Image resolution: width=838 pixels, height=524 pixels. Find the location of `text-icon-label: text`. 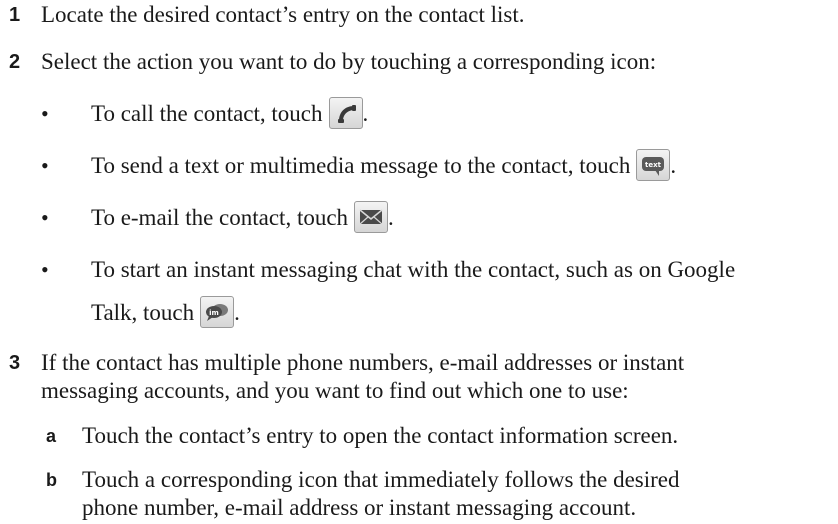

text-icon-label: text is located at coordinates (653, 165).